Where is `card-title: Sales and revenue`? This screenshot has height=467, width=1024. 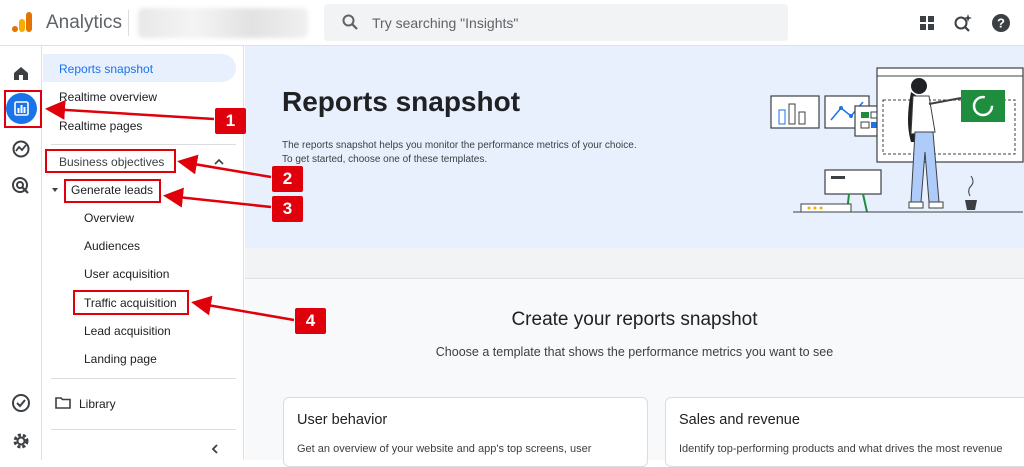
card-title: Sales and revenue is located at coordinates (739, 420).